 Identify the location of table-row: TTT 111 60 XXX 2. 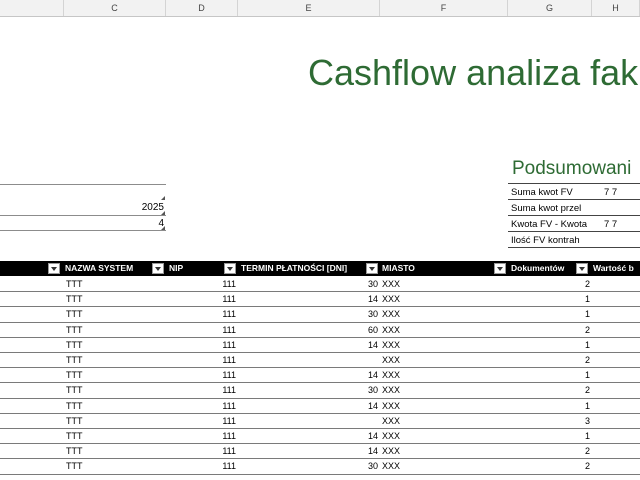
(320, 330).